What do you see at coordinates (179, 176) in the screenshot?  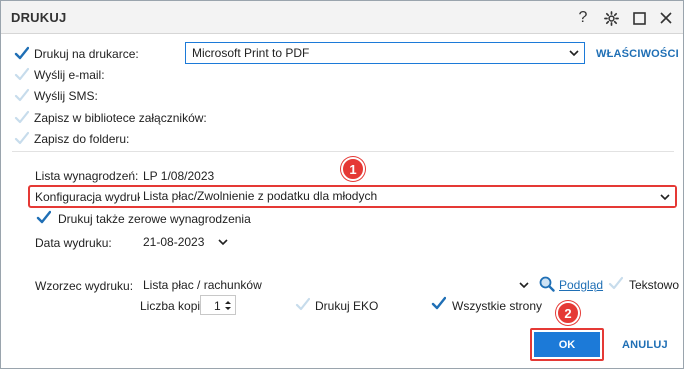 I see `payroll-value: LP 1/08/2023` at bounding box center [179, 176].